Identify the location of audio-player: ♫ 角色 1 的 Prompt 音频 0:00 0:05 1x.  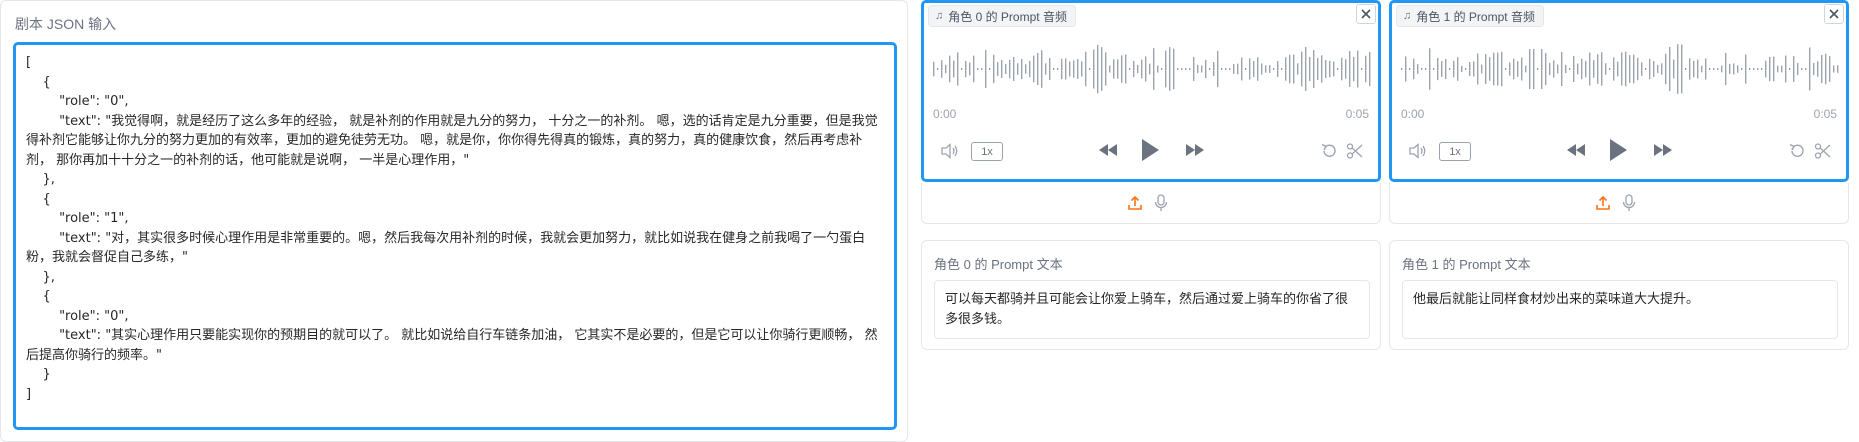
(1619, 91).